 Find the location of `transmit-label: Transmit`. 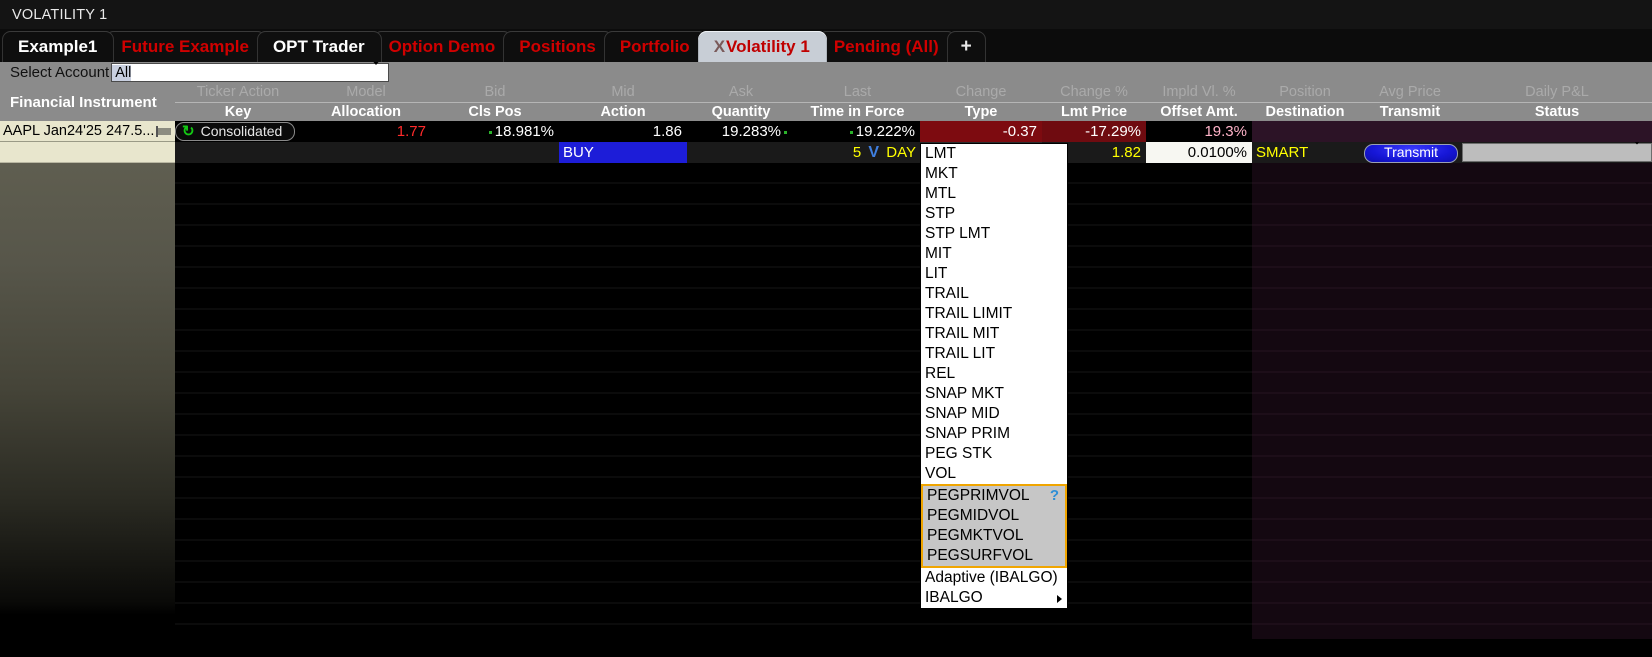

transmit-label: Transmit is located at coordinates (1411, 152).